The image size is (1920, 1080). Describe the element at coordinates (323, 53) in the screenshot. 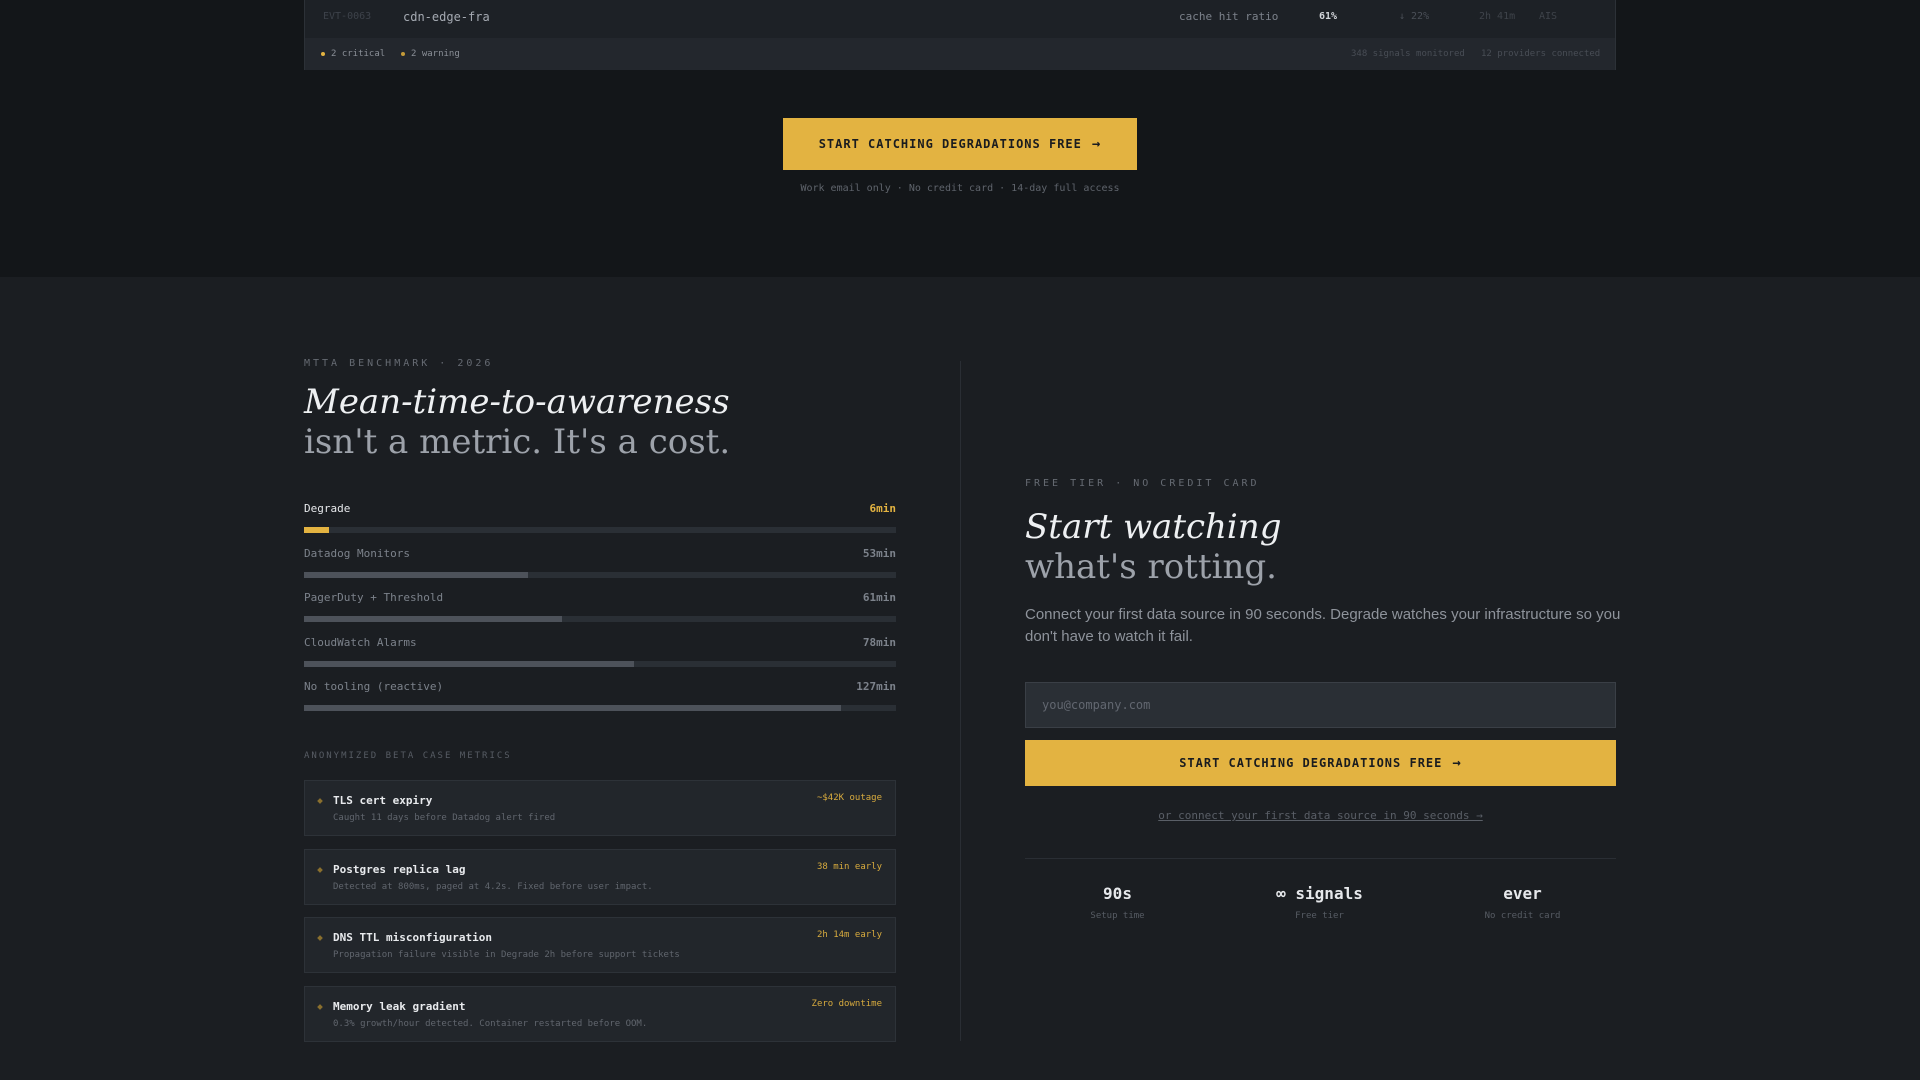

I see `critical-dot-icon` at that location.